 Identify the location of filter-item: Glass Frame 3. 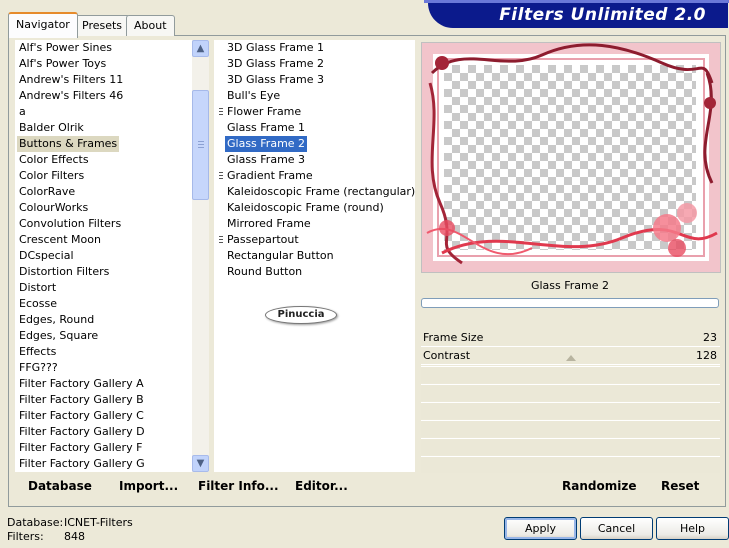
(266, 160).